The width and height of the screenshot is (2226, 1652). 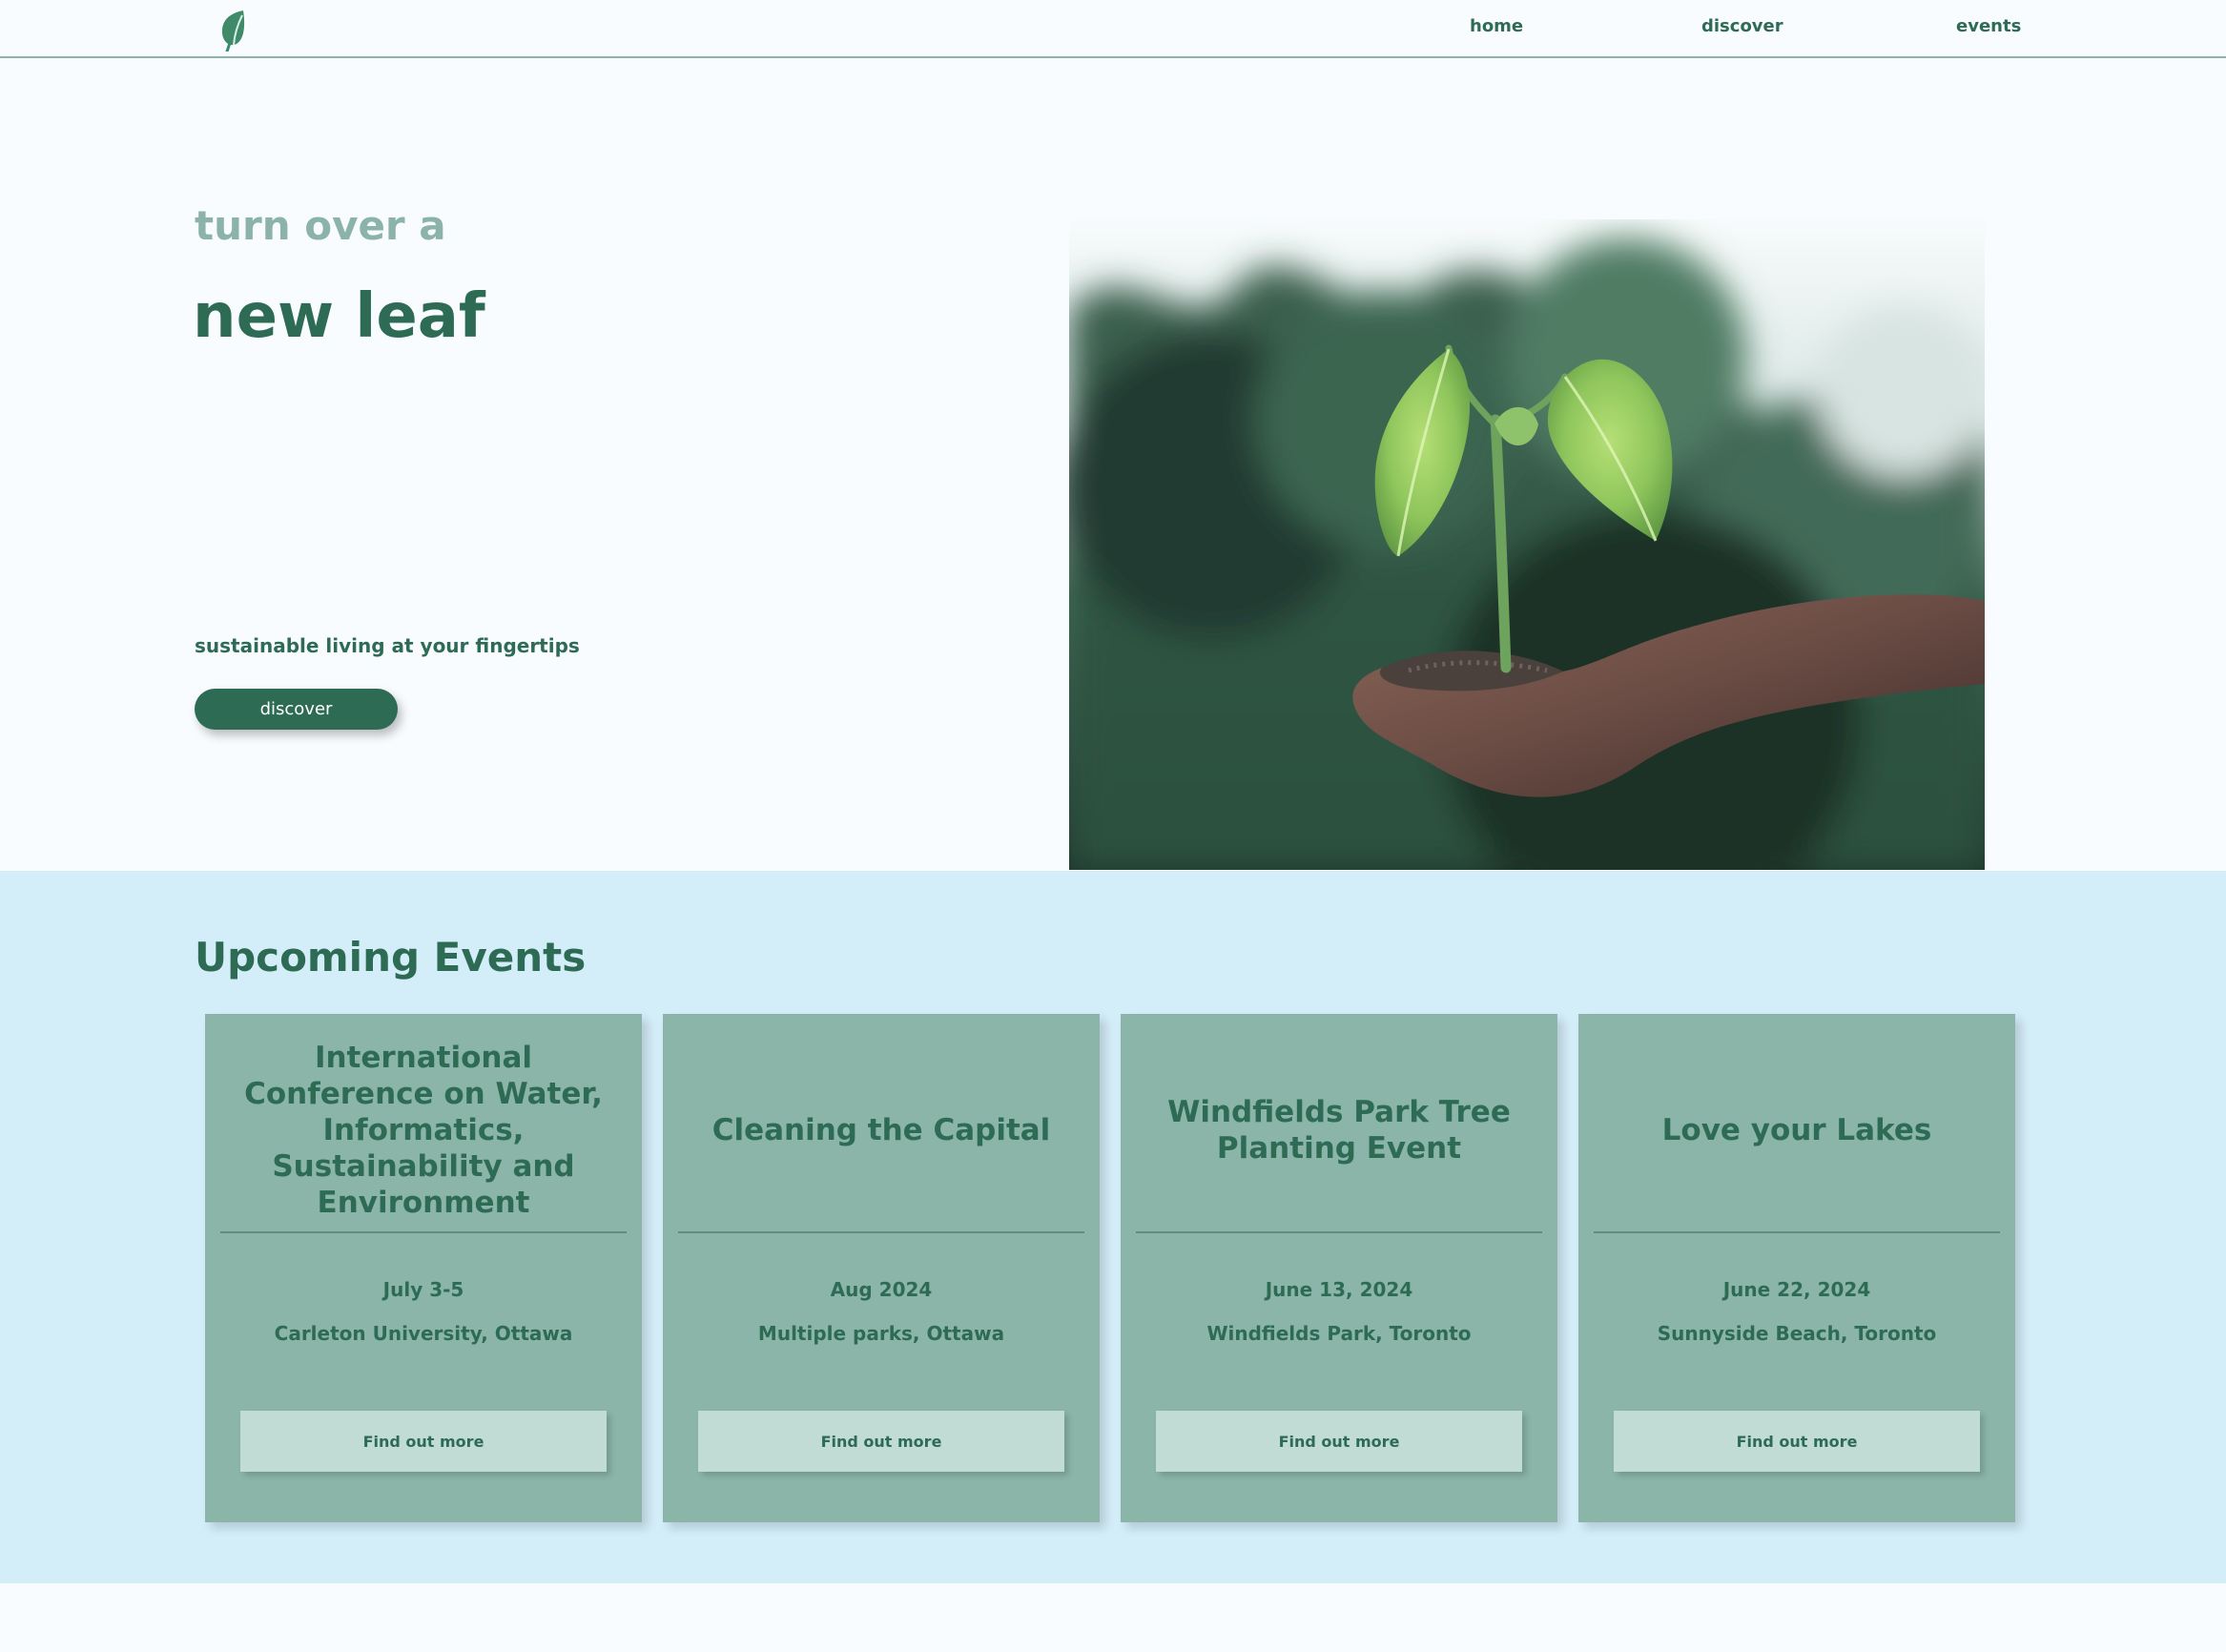 What do you see at coordinates (320, 225) in the screenshot?
I see `hero-kicker: turn over a` at bounding box center [320, 225].